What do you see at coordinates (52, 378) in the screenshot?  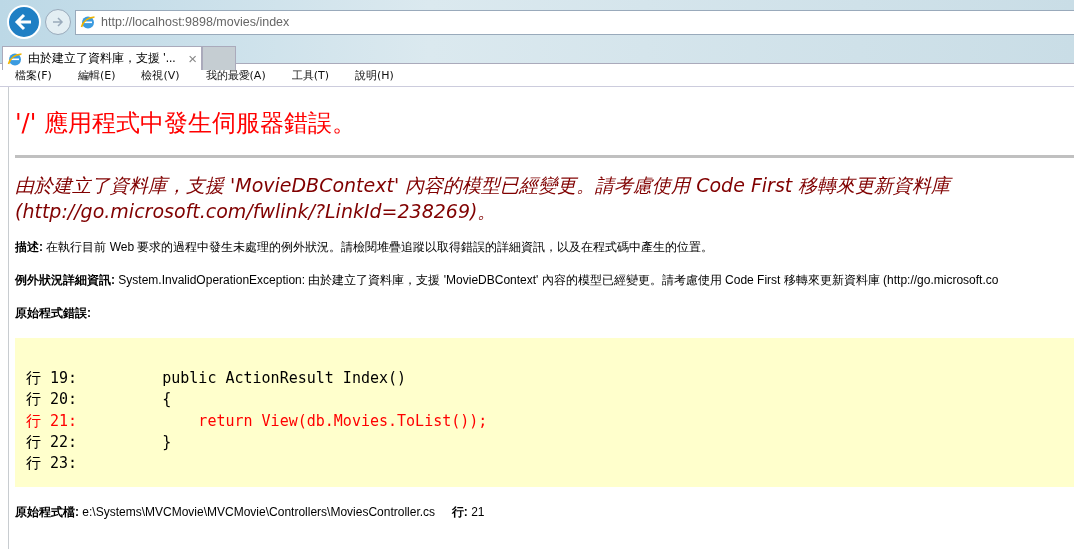 I see `line-number: 行 19:` at bounding box center [52, 378].